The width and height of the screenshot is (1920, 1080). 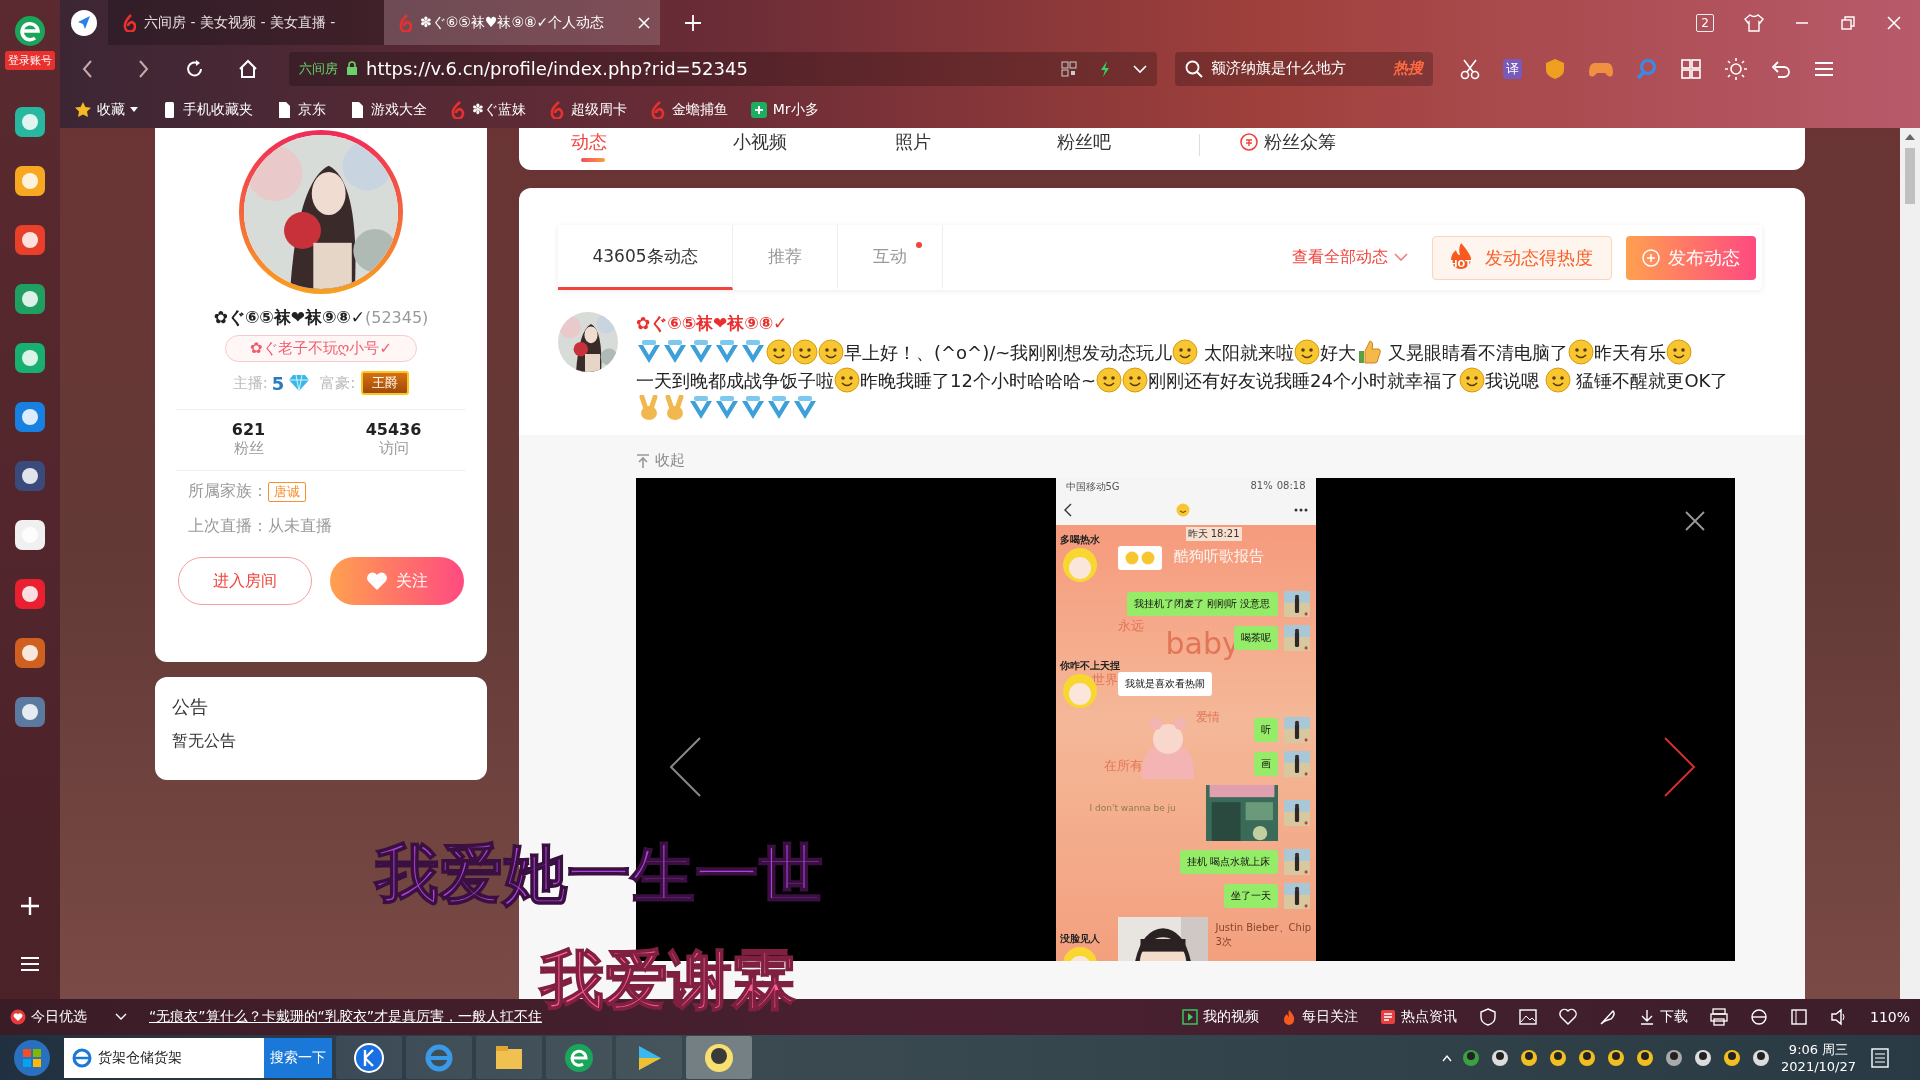 What do you see at coordinates (1910, 563) in the screenshot?
I see `scrollbar` at bounding box center [1910, 563].